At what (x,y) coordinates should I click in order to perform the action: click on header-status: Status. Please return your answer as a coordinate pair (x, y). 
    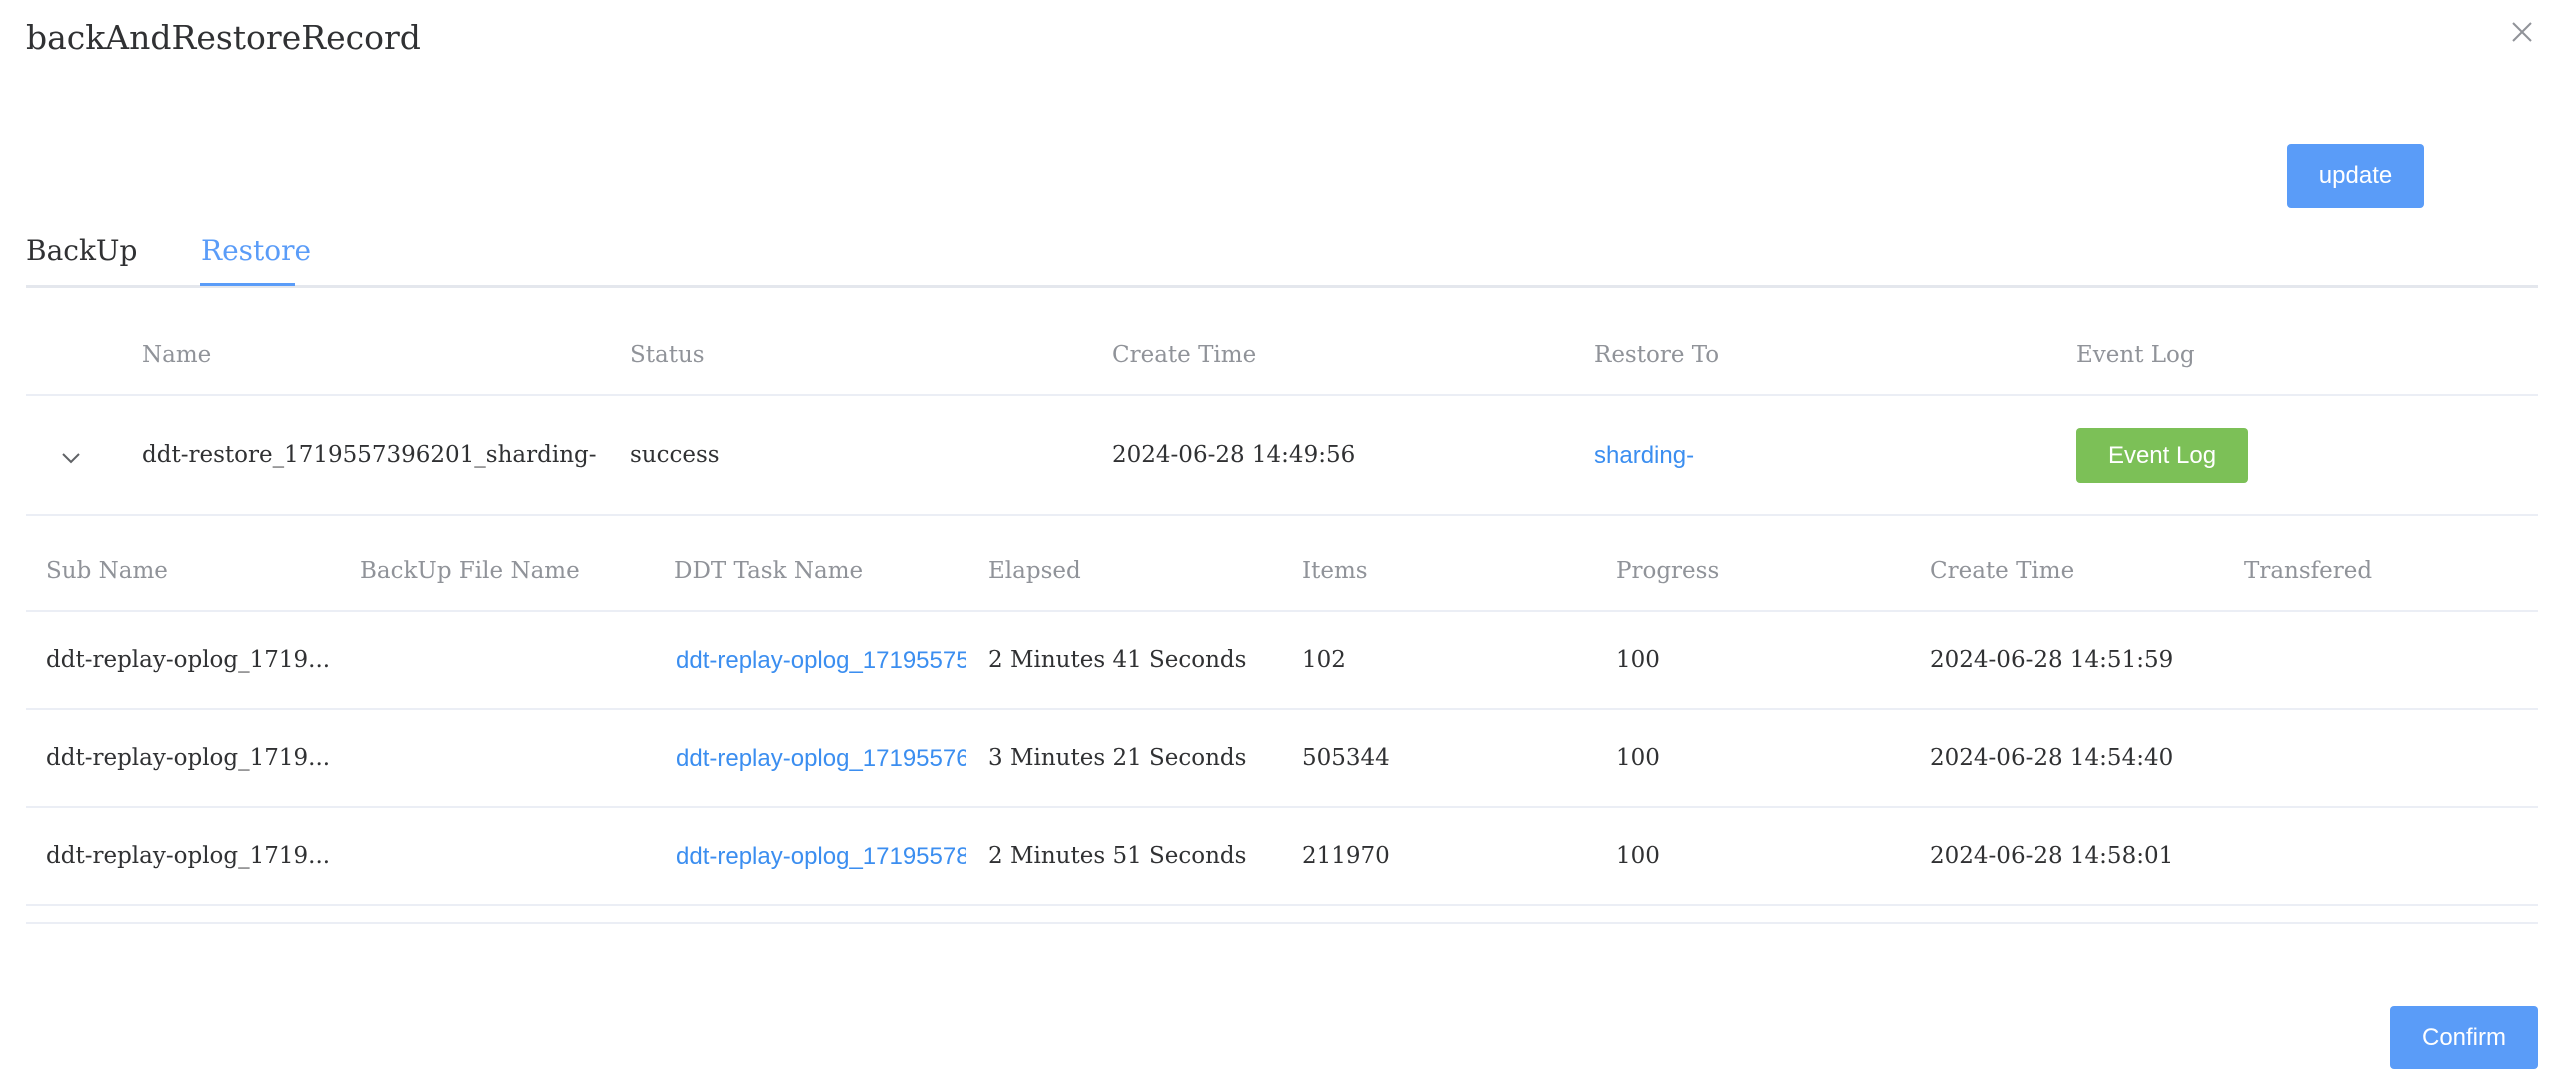
    Looking at the image, I should click on (667, 355).